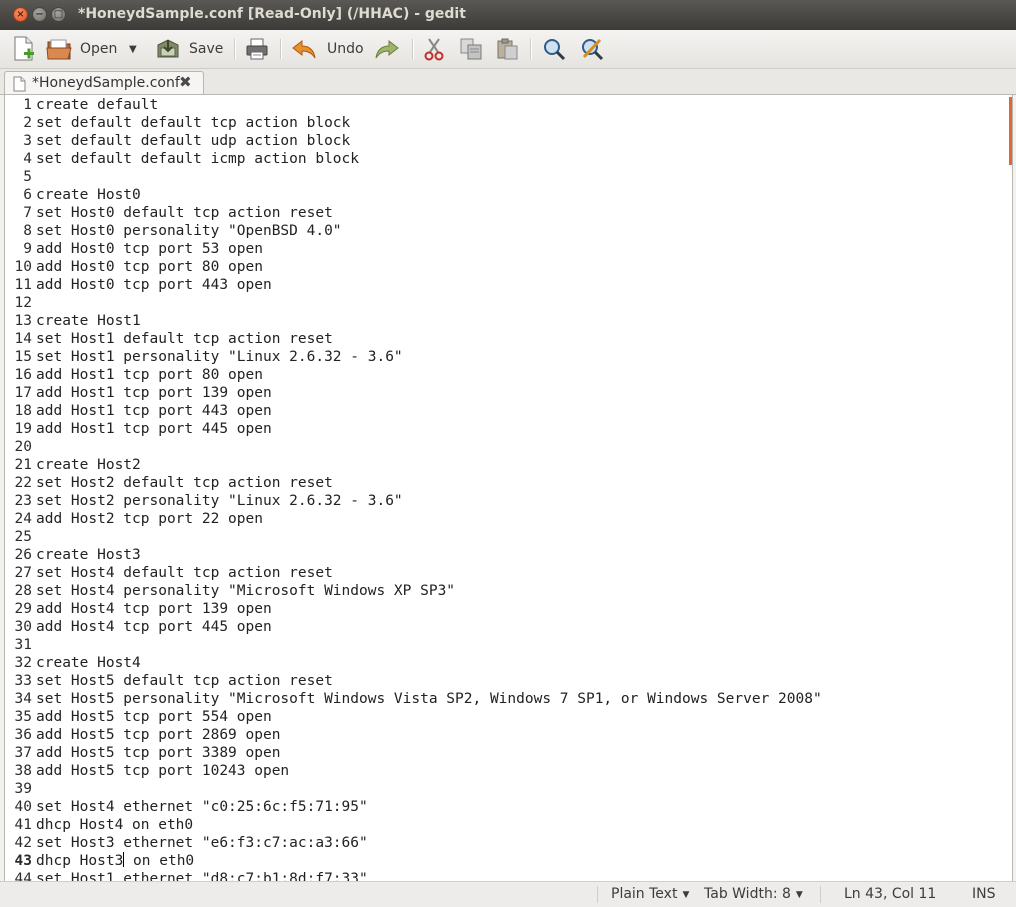  What do you see at coordinates (413, 555) in the screenshot?
I see `editor-line: 26 create Host3` at bounding box center [413, 555].